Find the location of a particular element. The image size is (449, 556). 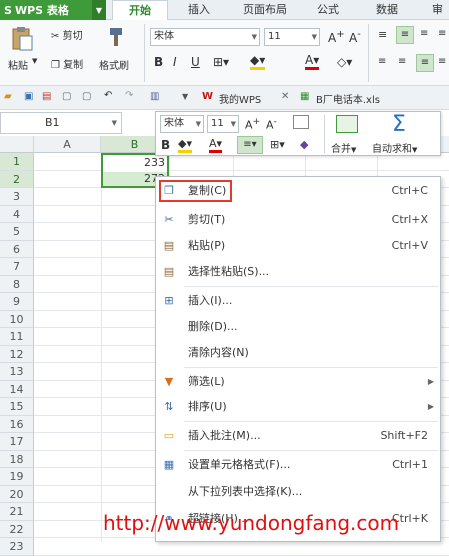

menu-item-format-cells: ▦ 设置单元格格式(F)... Ctrl+1 is located at coordinates (298, 465).